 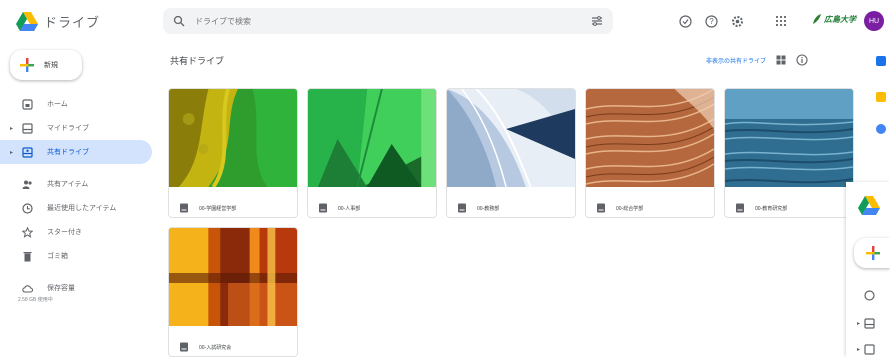 I want to click on shared-drive-card: 00-人事部, so click(x=372, y=153).